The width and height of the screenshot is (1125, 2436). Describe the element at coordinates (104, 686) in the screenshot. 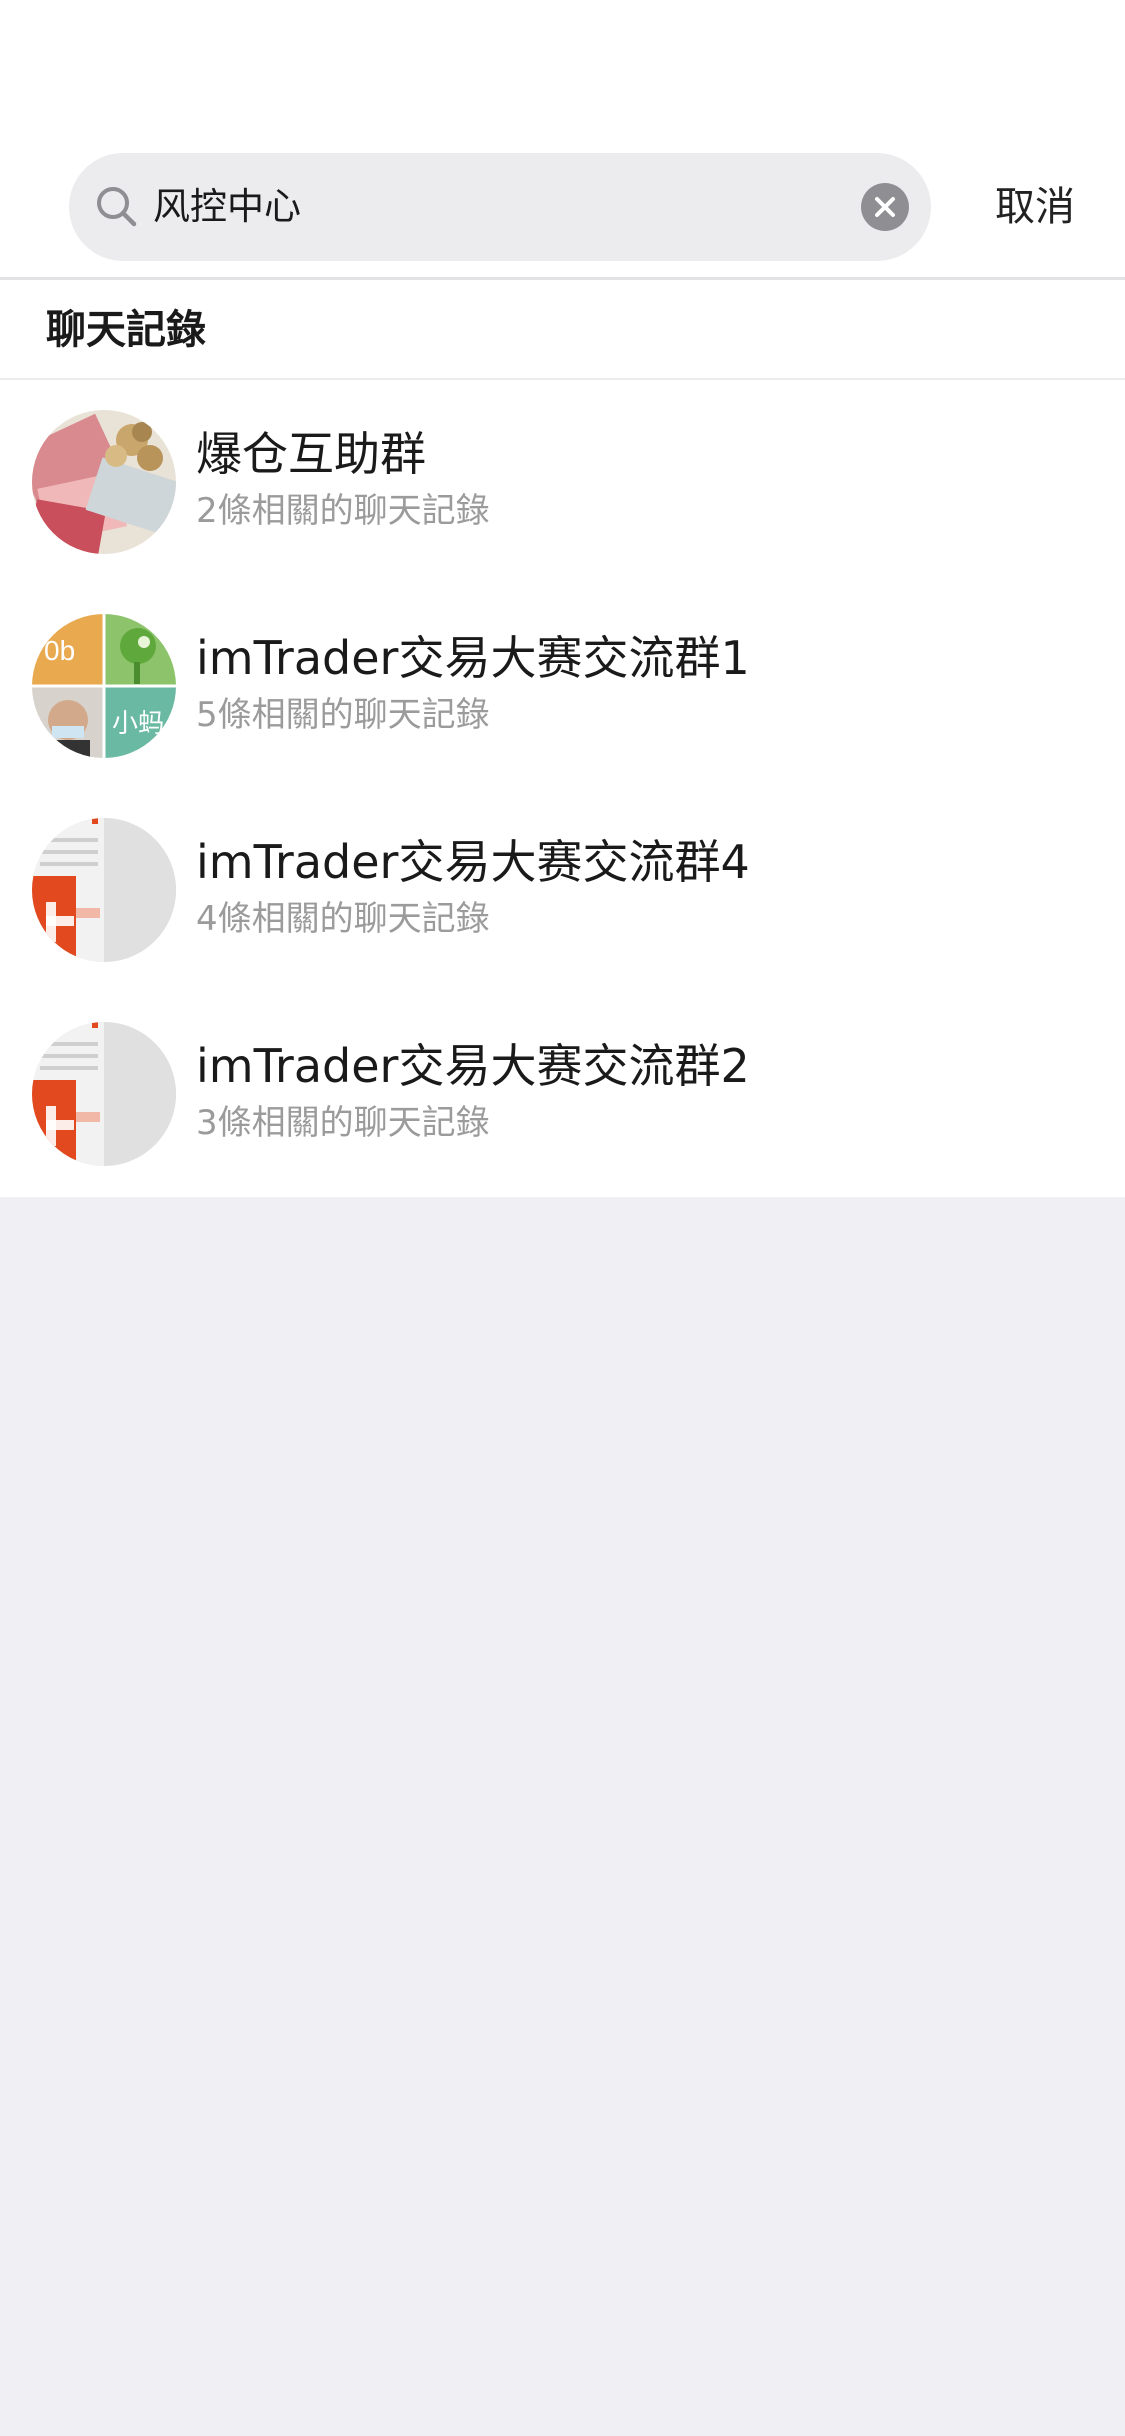

I see `group-avatar: 0b 小蚂` at that location.